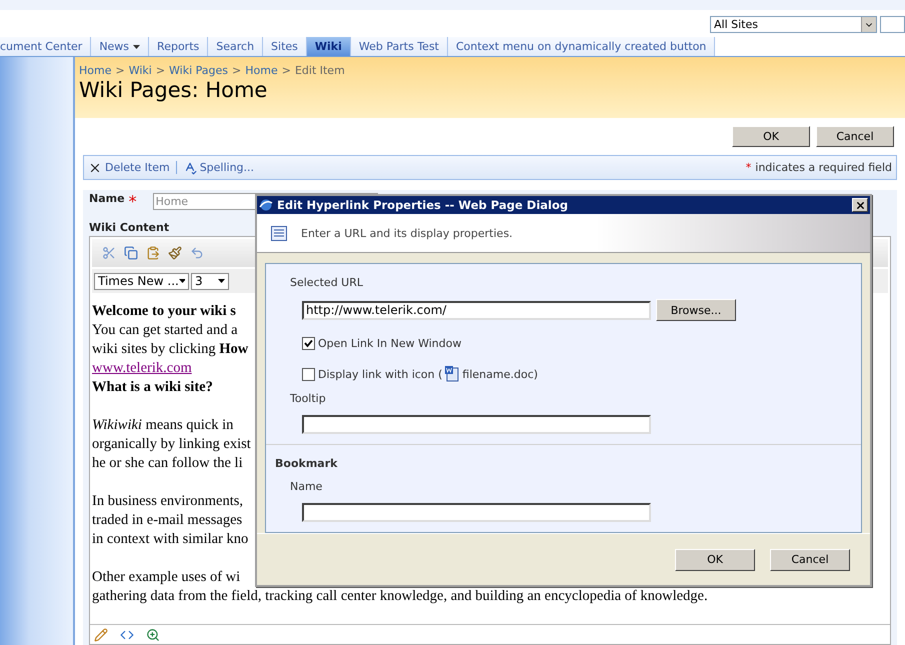 This screenshot has width=905, height=645. I want to click on nav-tab: cument Center, so click(46, 46).